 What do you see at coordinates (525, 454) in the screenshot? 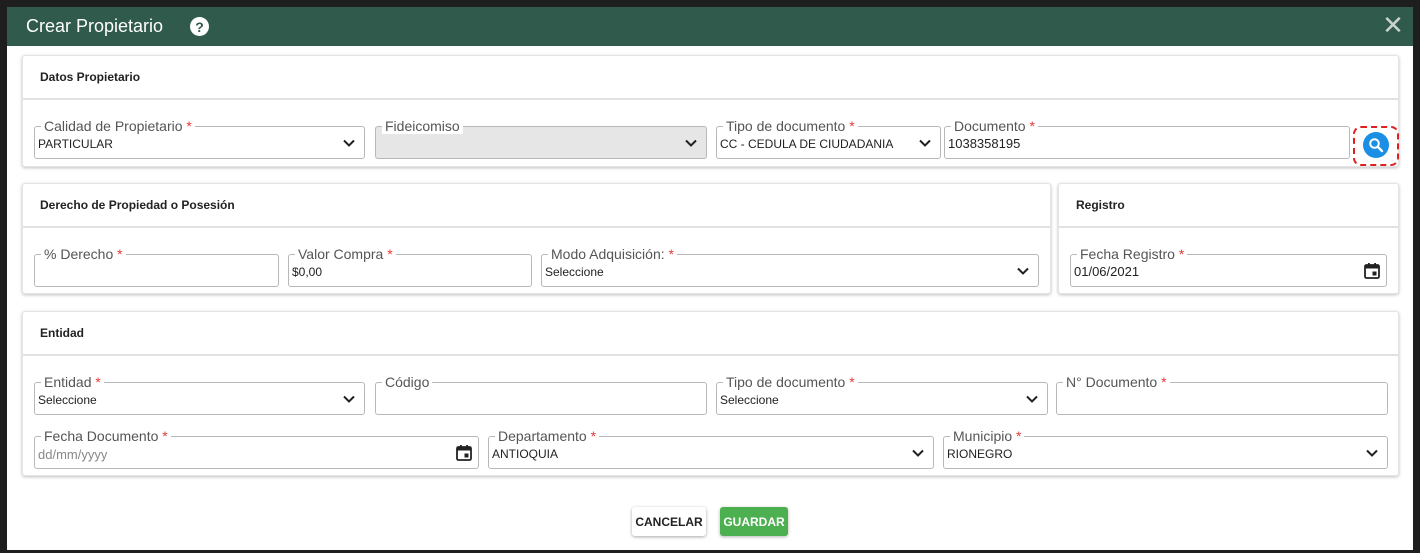
I see `department-value: ANTIOQUIA` at bounding box center [525, 454].